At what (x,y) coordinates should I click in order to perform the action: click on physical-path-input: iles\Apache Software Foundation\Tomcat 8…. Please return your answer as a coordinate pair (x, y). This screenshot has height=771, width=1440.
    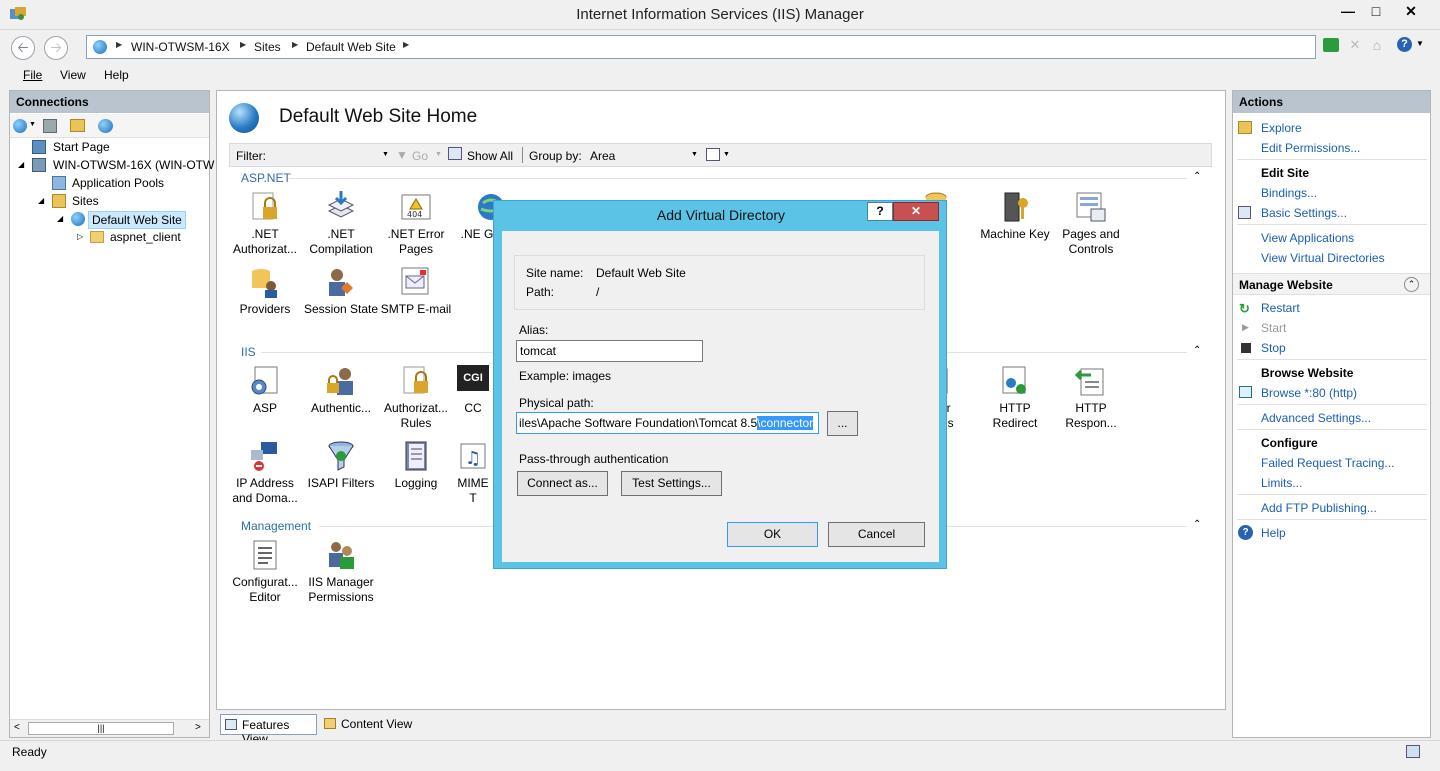
    Looking at the image, I should click on (667, 423).